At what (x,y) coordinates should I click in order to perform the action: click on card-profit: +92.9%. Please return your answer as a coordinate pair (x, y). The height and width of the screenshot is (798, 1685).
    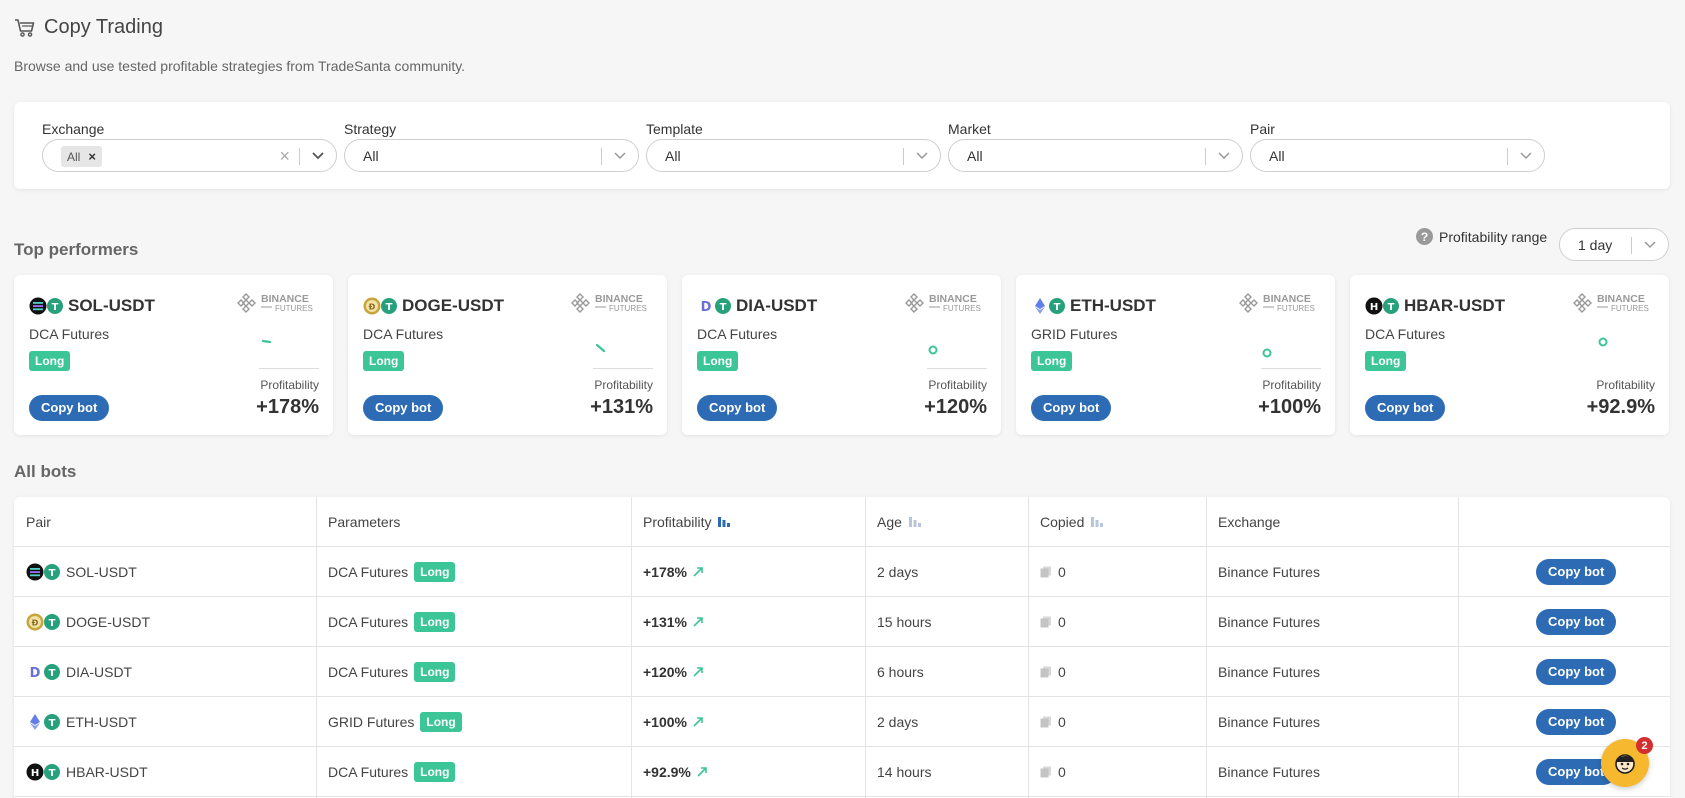
    Looking at the image, I should click on (1620, 407).